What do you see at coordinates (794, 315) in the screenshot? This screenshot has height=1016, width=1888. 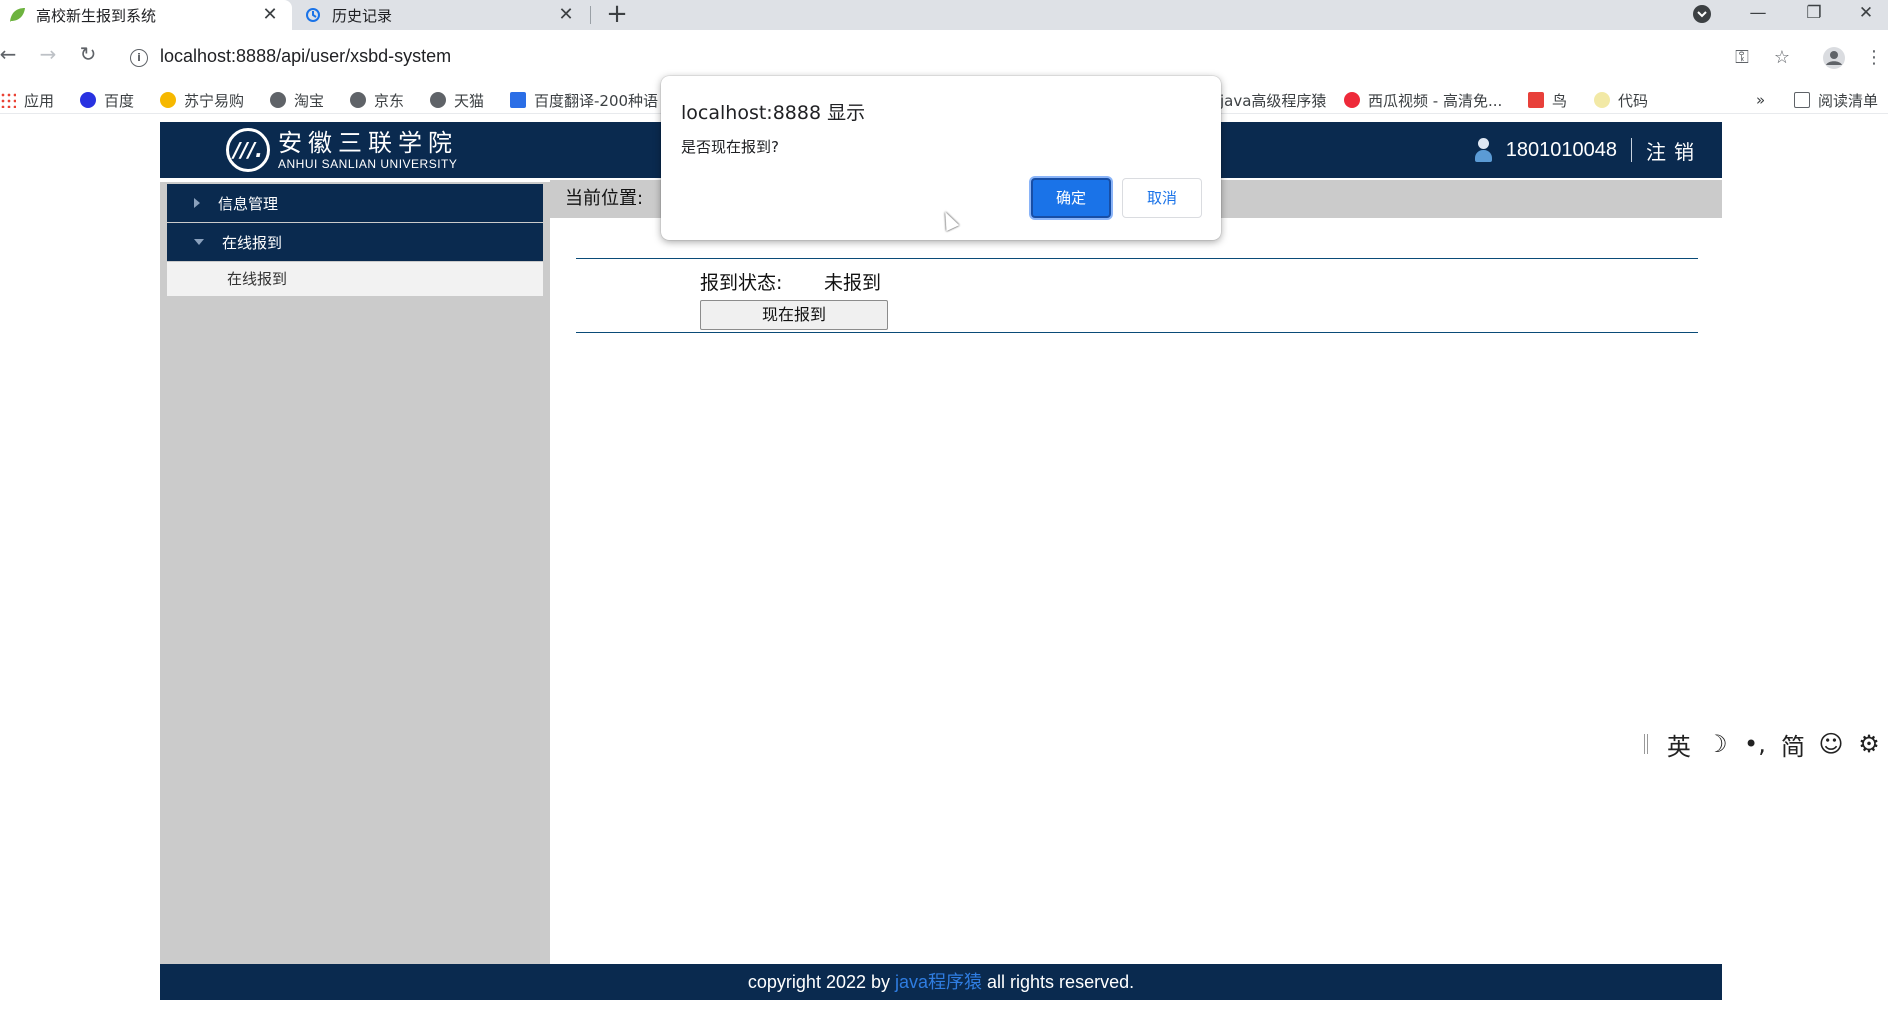 I see `report-now-button: 现在报到` at bounding box center [794, 315].